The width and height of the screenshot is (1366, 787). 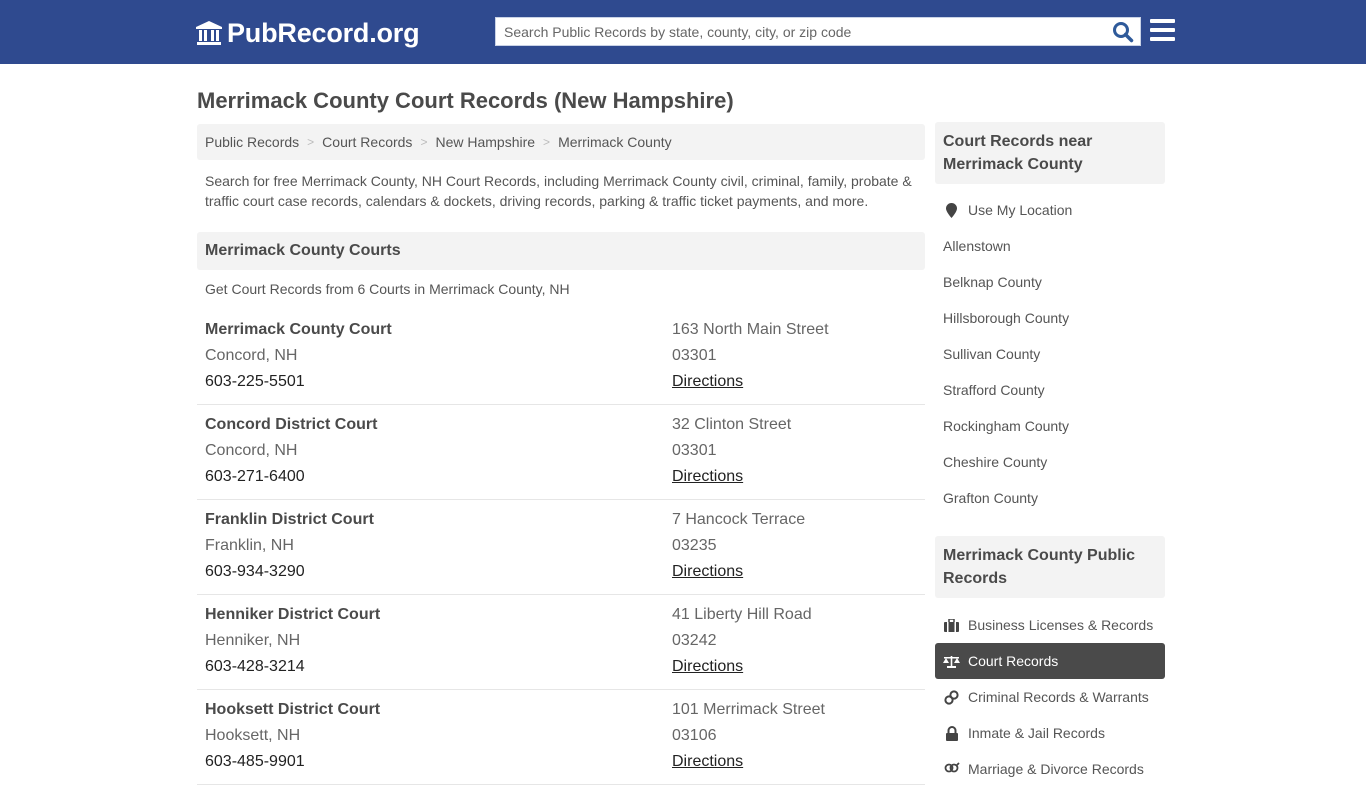 I want to click on nearby-item-belknap-county: Belknap County, so click(x=1050, y=282).